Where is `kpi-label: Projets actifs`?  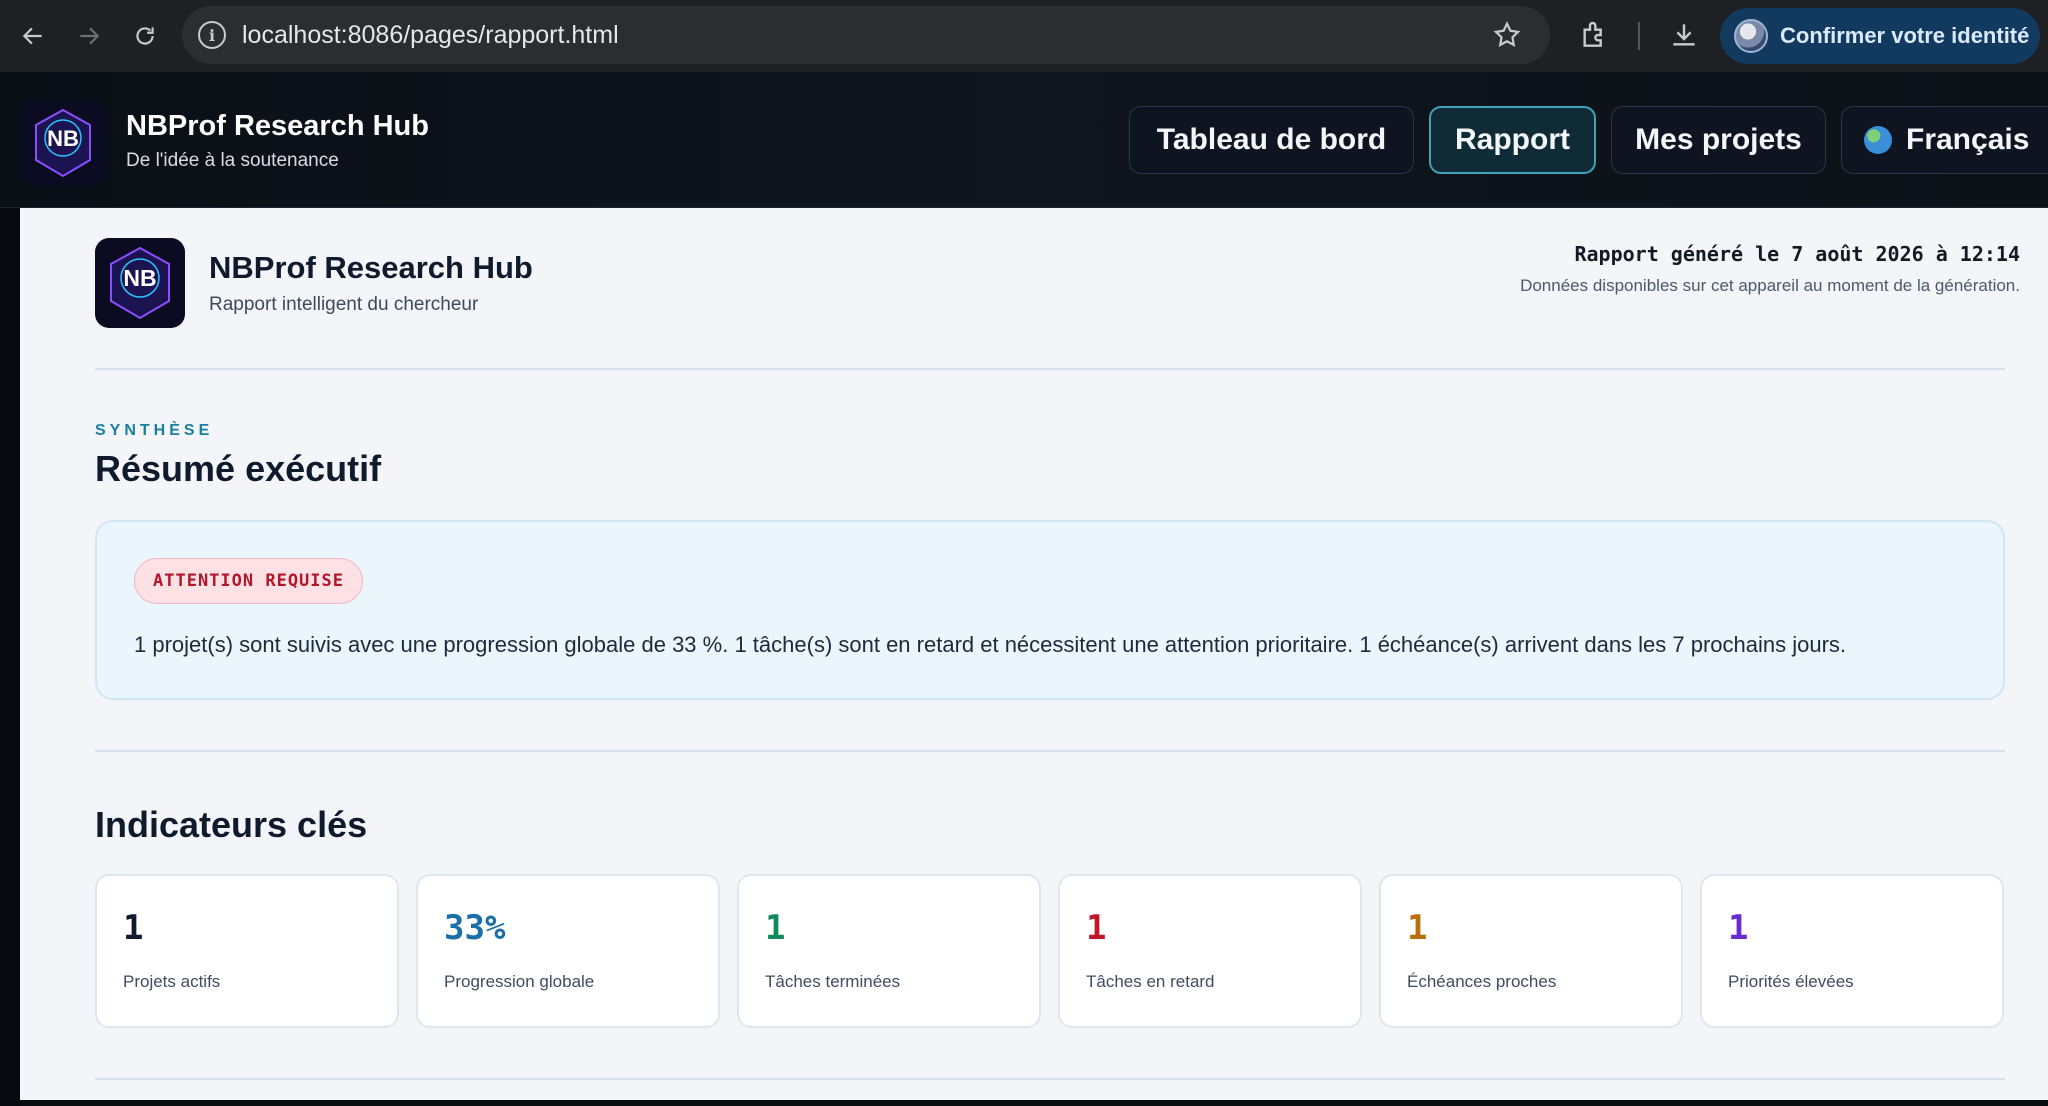 kpi-label: Projets actifs is located at coordinates (172, 981).